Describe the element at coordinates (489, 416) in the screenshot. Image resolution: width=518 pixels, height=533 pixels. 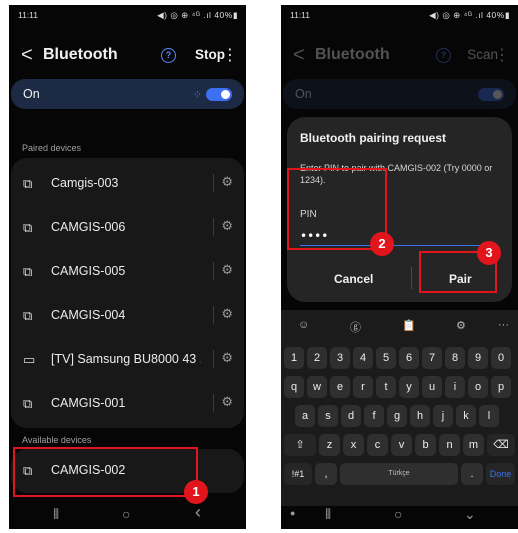
I see `key: l` at that location.